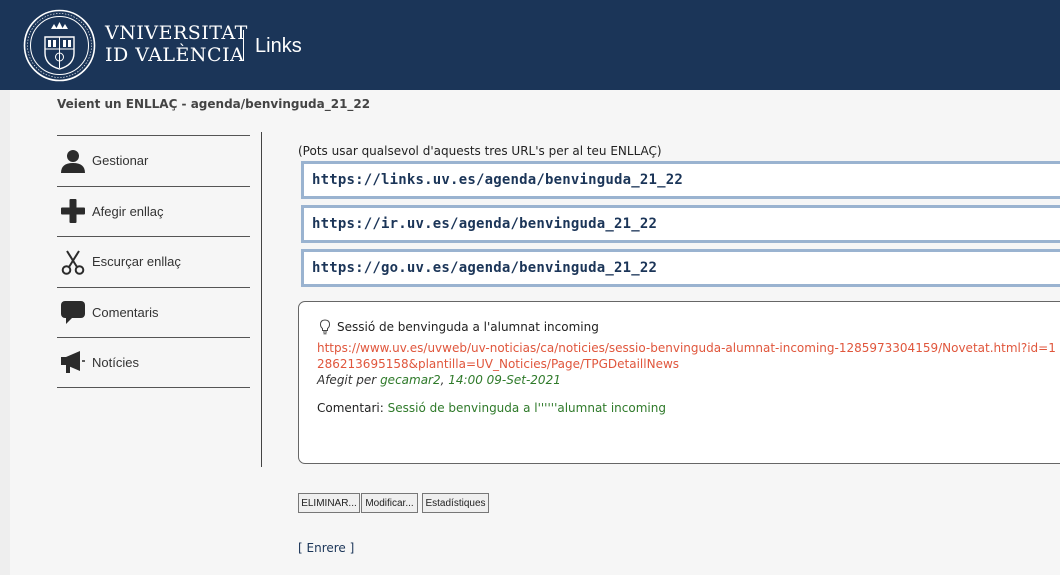 The image size is (1060, 575). What do you see at coordinates (680, 268) in the screenshot?
I see `short-url-box: https://go.uv.es/agenda/benvinguda_21_22` at bounding box center [680, 268].